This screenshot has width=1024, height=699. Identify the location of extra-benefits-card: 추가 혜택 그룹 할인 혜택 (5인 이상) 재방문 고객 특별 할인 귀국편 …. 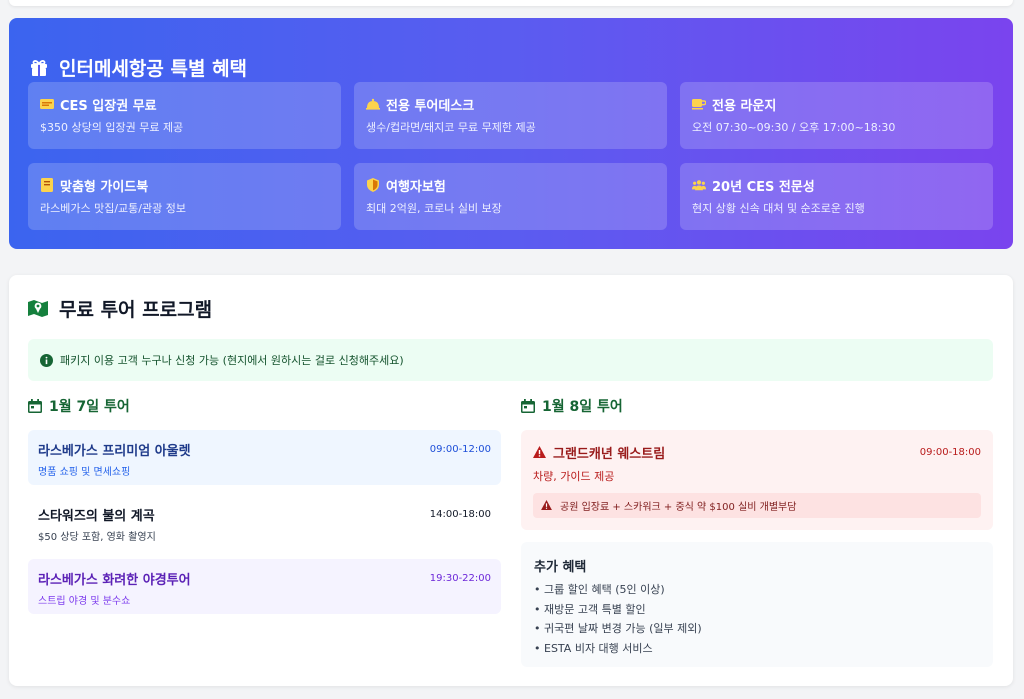
(757, 604).